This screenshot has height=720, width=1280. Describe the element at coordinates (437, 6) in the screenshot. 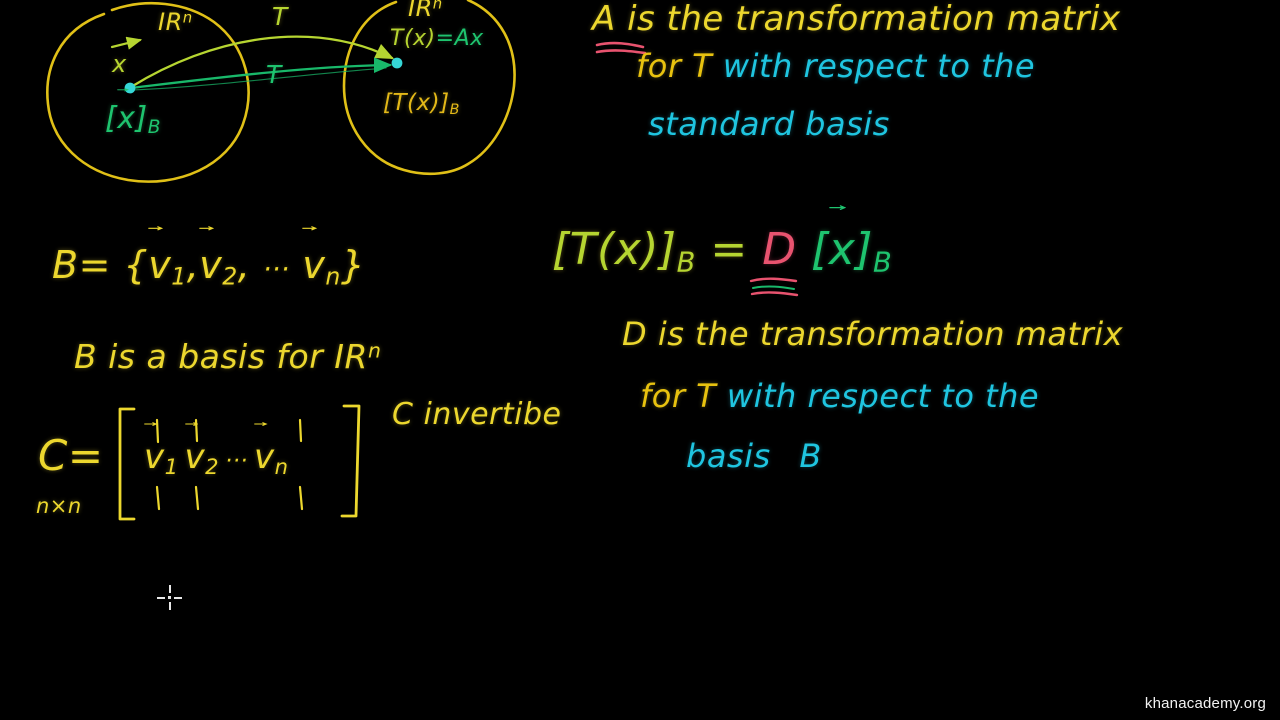

I see `right-set-label-exponent: n` at that location.